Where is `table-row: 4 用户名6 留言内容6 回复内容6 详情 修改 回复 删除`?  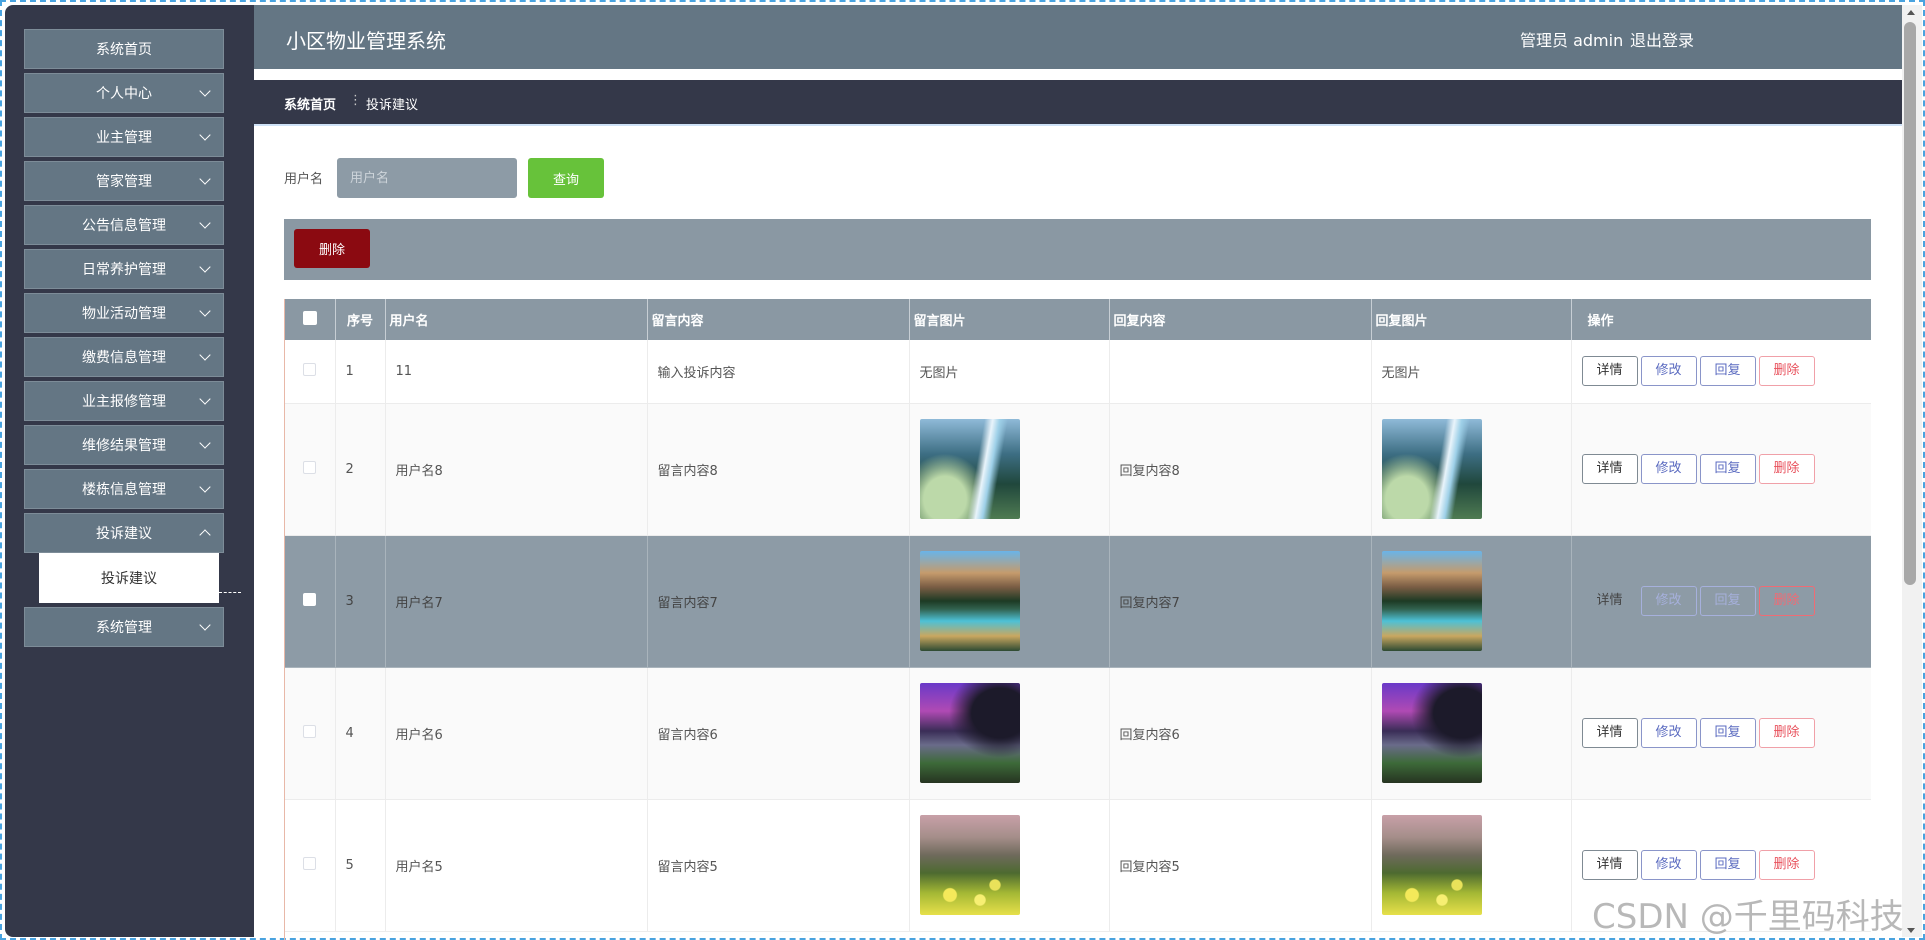
table-row: 4 用户名6 留言内容6 回复内容6 详情 修改 回复 删除 is located at coordinates (1078, 733).